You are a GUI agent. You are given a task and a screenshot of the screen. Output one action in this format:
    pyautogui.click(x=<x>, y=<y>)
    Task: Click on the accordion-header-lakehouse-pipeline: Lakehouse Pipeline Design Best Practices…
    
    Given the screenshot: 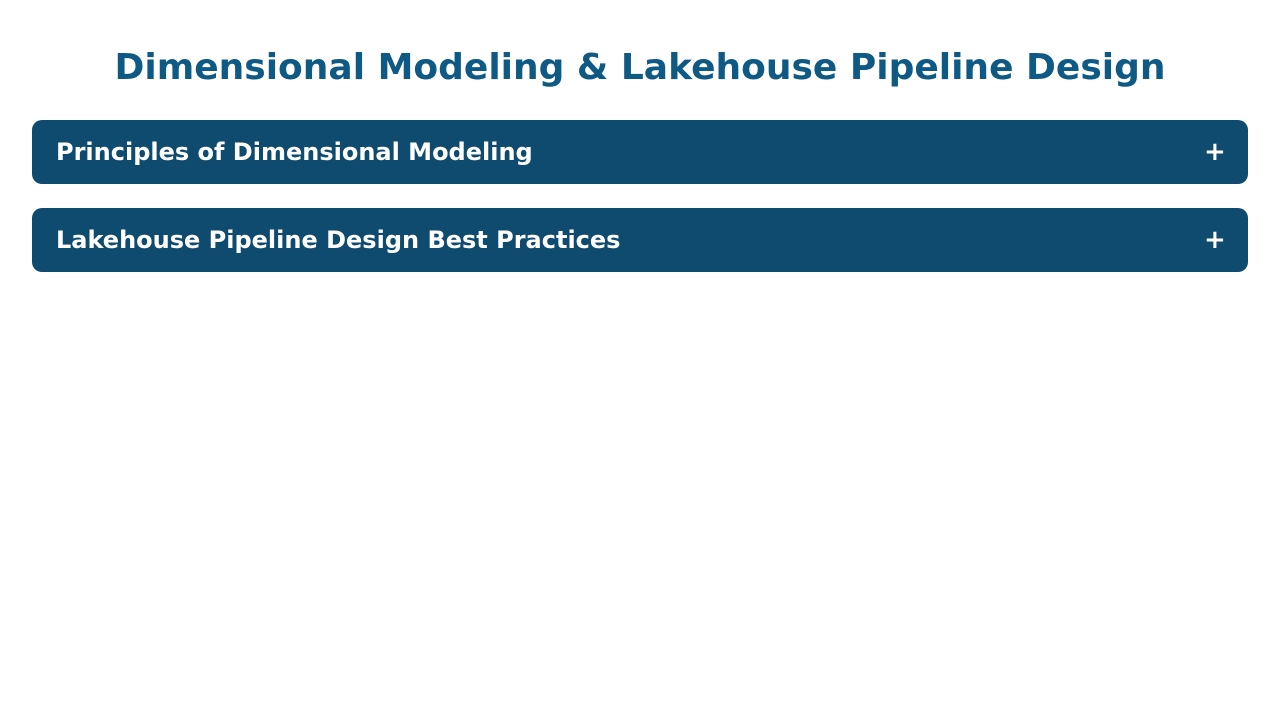 What is the action you would take?
    pyautogui.click(x=640, y=240)
    